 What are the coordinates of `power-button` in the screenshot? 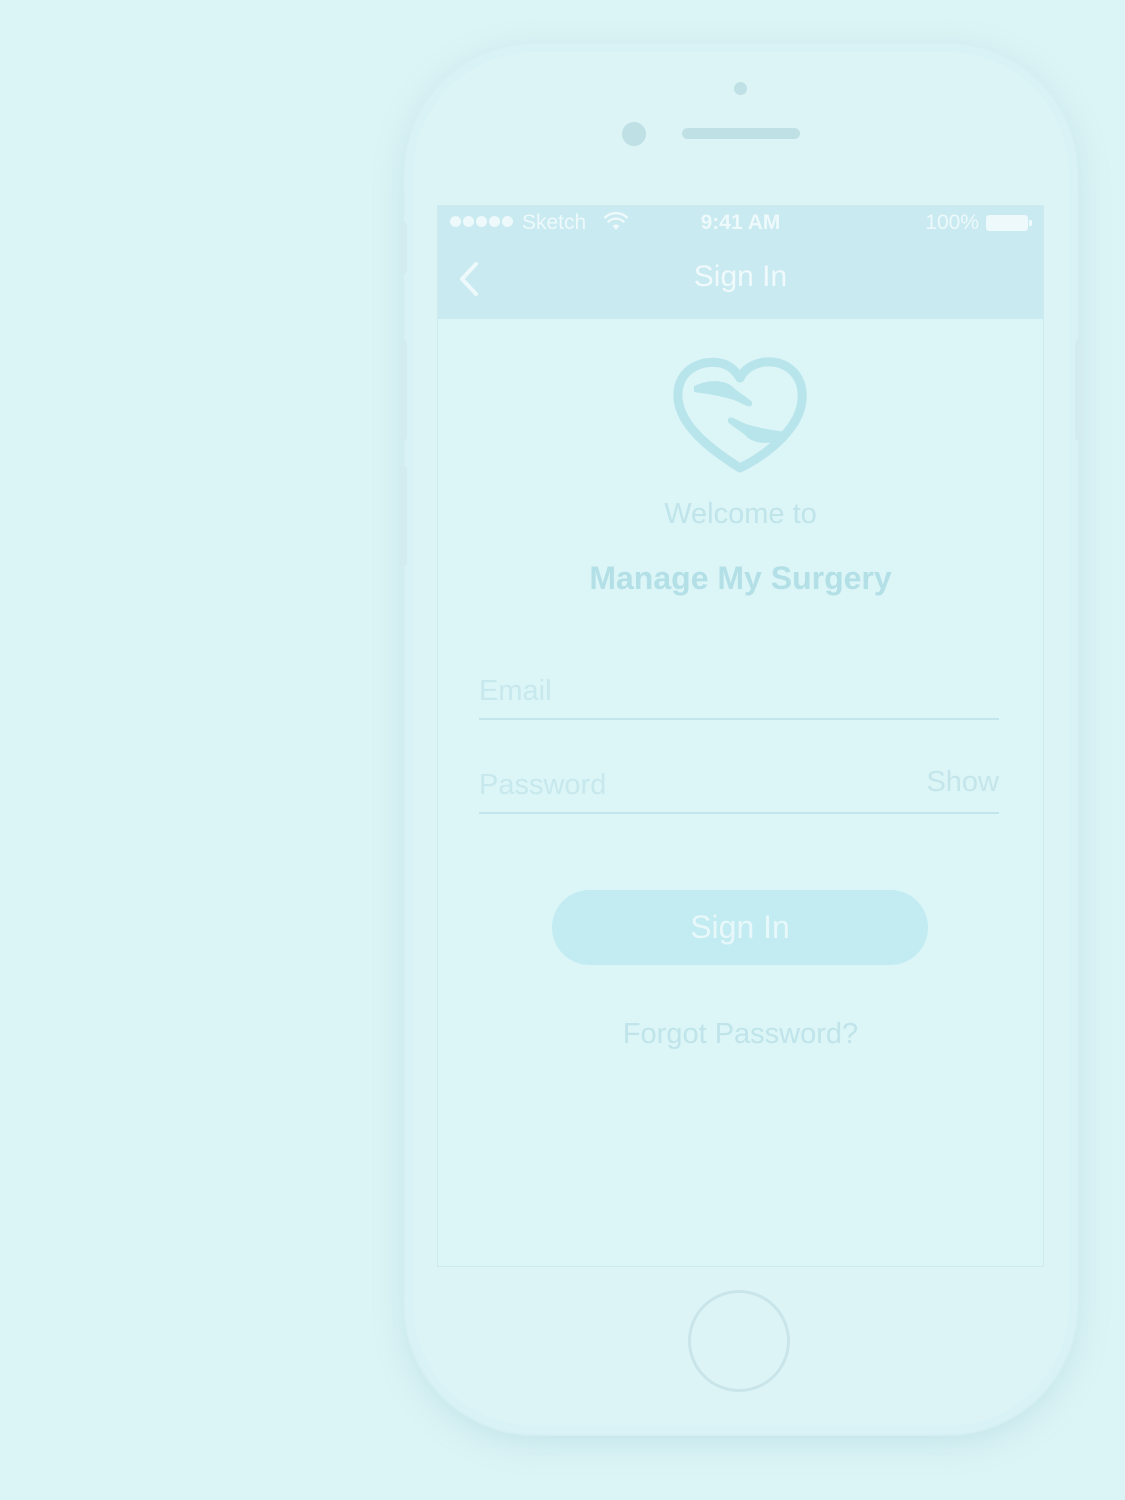 It's located at (1079, 390).